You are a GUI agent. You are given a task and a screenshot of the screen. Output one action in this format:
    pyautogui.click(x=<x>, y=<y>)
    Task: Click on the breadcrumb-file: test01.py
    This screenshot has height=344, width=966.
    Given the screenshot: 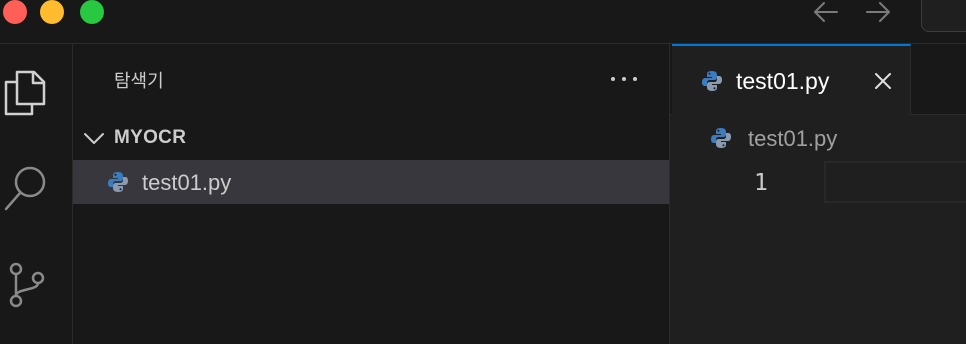 What is the action you would take?
    pyautogui.click(x=793, y=138)
    